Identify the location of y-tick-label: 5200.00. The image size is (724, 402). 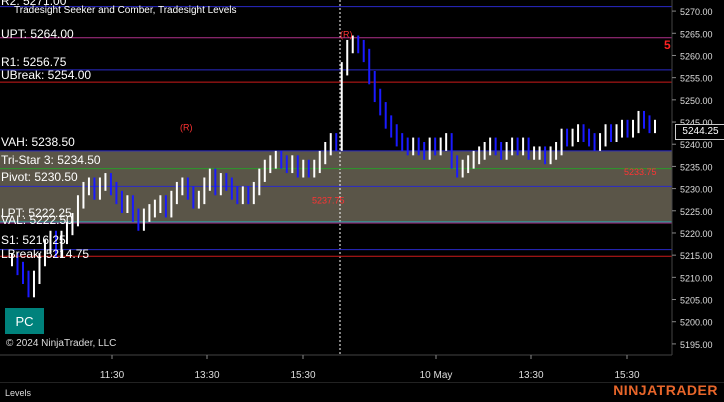
(696, 323).